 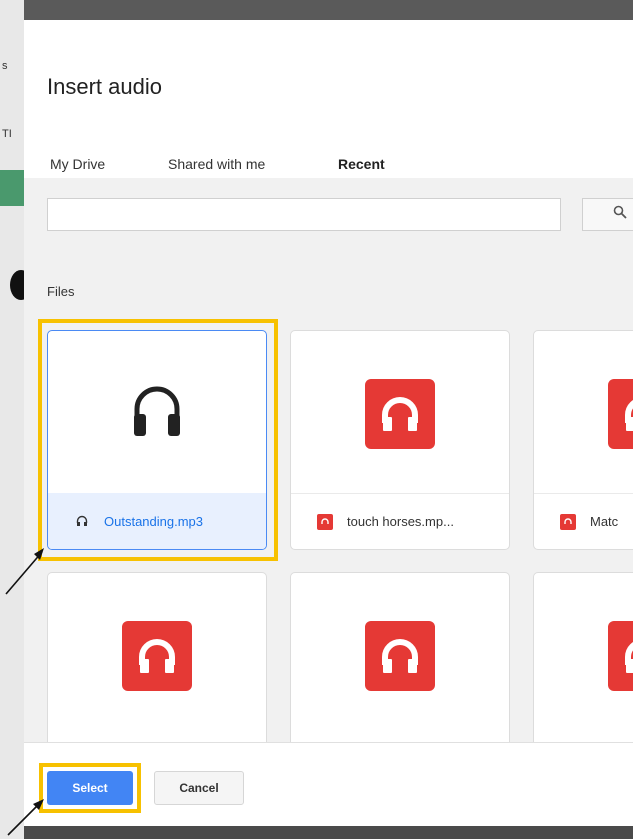 I want to click on file-name: Outstanding.mp3, so click(x=154, y=521).